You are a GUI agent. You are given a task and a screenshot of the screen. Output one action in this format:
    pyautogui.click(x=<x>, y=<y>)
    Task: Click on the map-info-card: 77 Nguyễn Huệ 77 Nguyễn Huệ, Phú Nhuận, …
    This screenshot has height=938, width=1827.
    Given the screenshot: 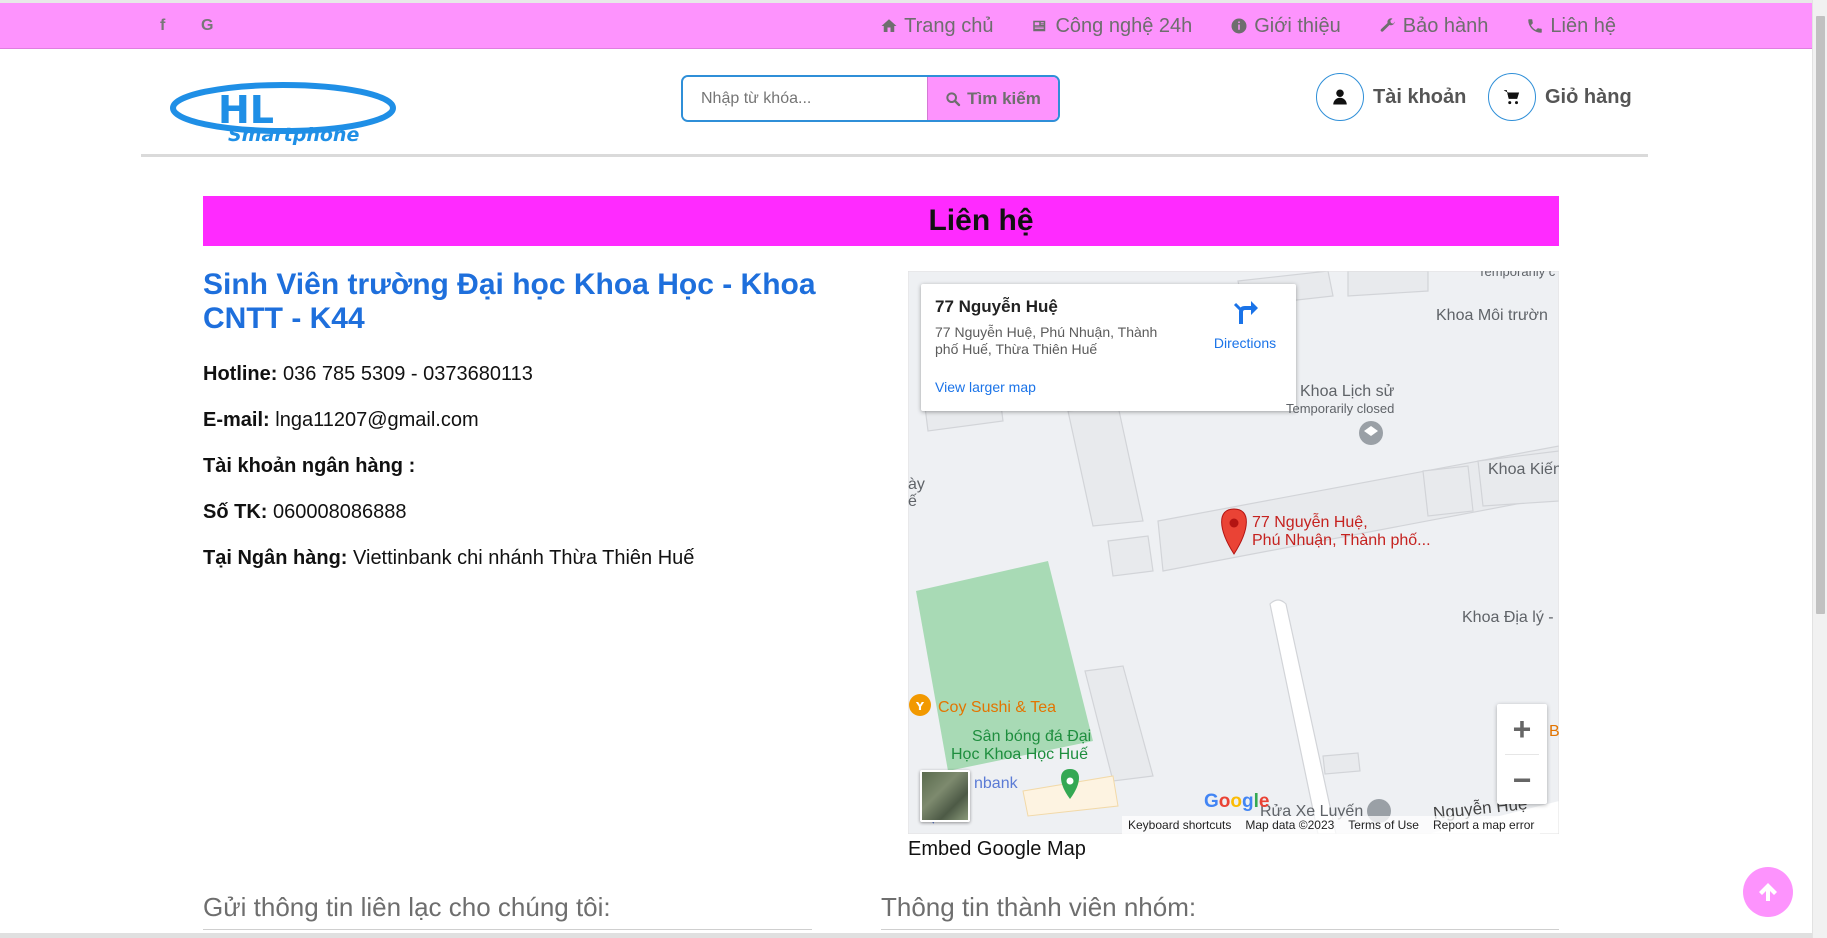 What is the action you would take?
    pyautogui.click(x=1108, y=347)
    